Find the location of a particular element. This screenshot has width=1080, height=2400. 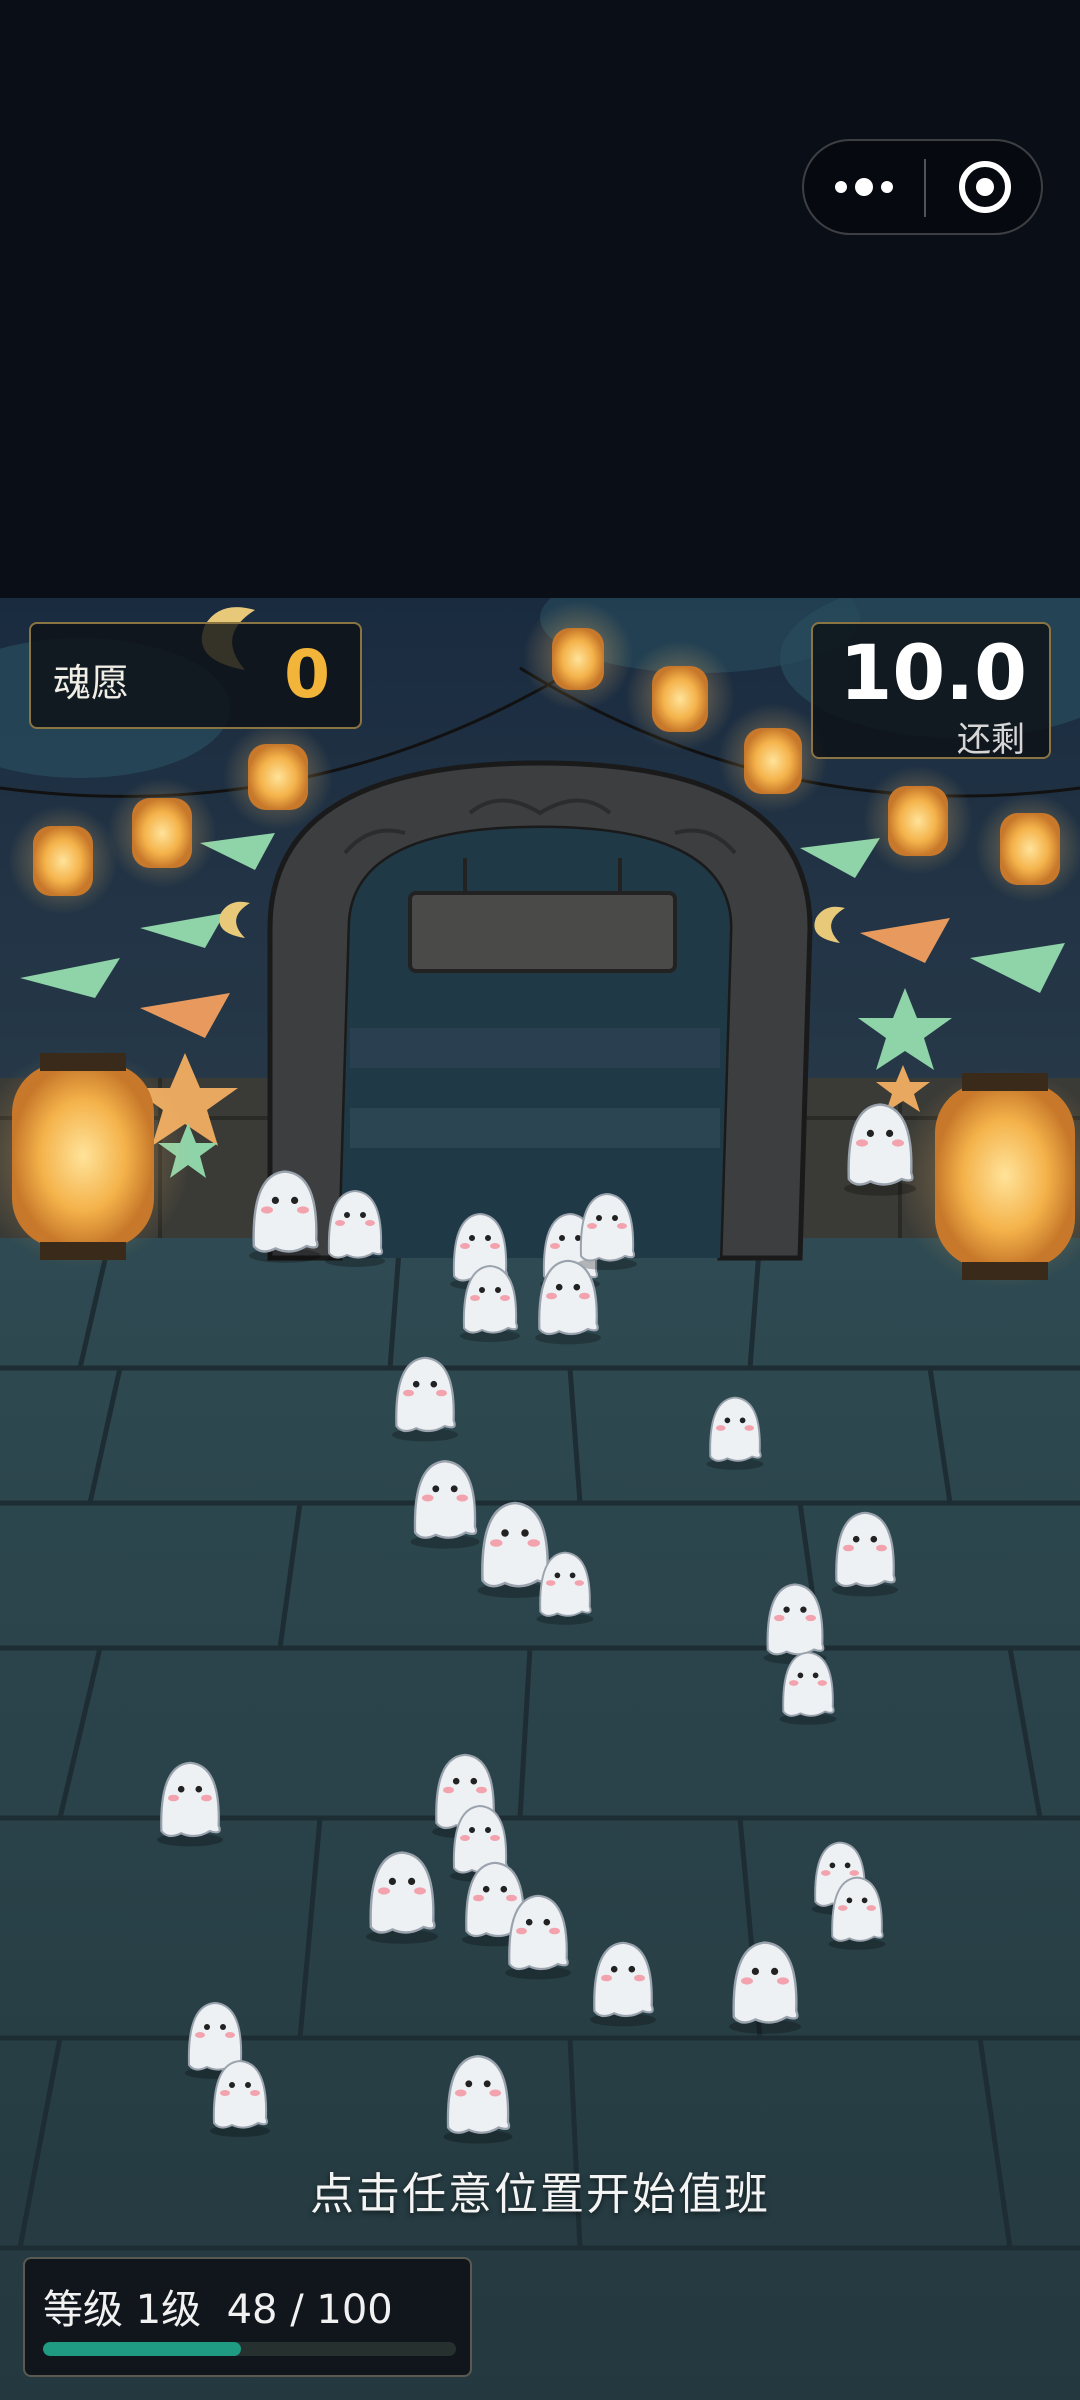

level-text: 等级 1级 48 / 100 is located at coordinates (218, 2310).